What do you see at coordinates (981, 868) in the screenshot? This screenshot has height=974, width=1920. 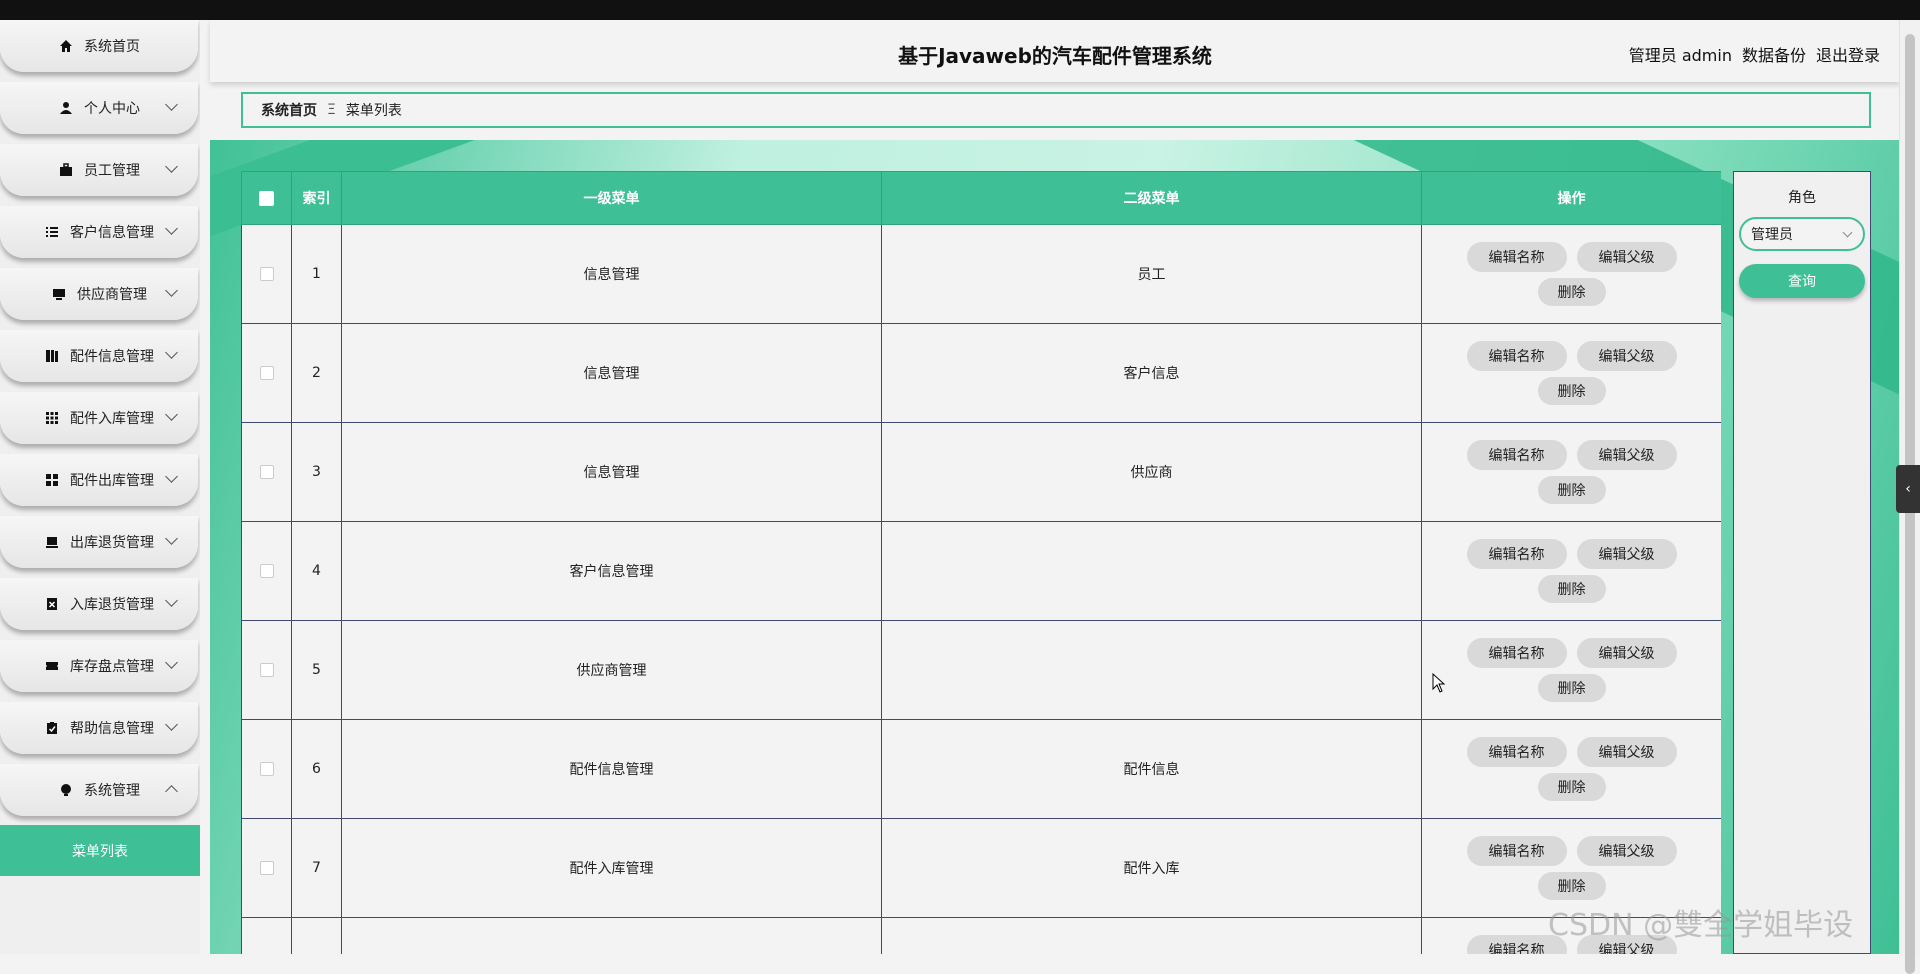 I see `table-row: 7 配件入库管理 配件入库 编辑名称 编辑父级 删除` at bounding box center [981, 868].